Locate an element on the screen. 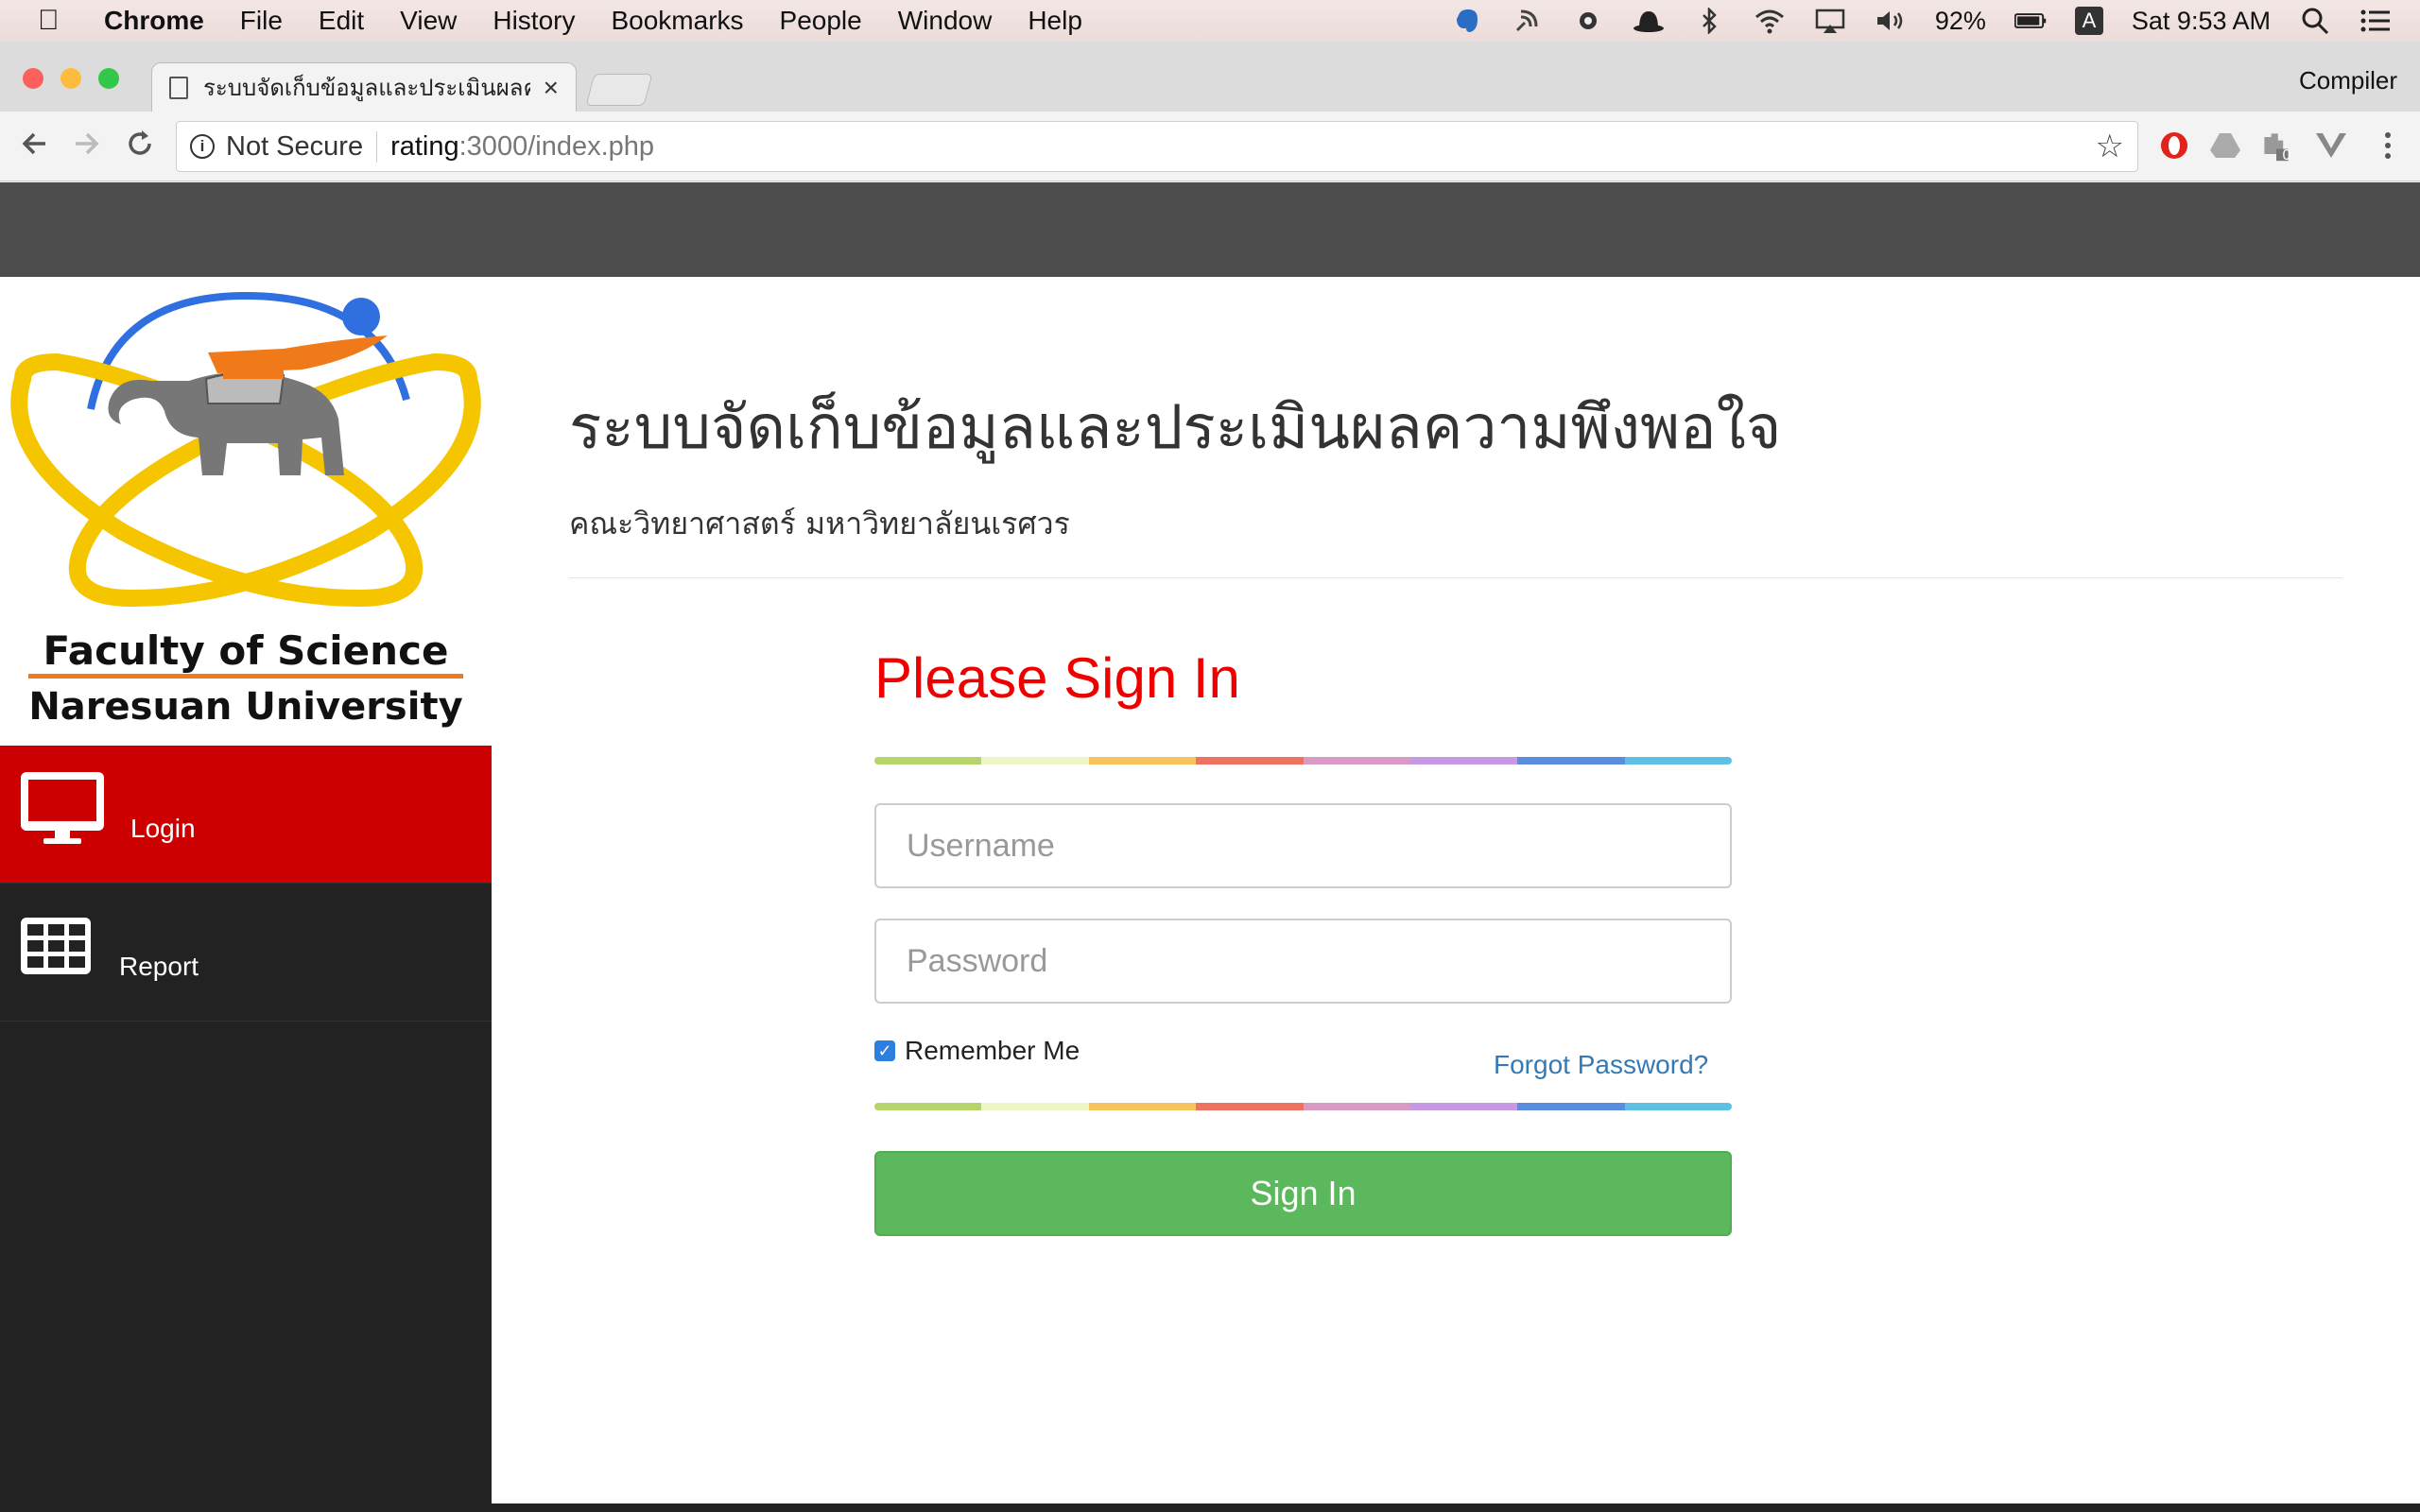 This screenshot has height=1512, width=2420. spotlight-search-icon is located at coordinates (2315, 21).